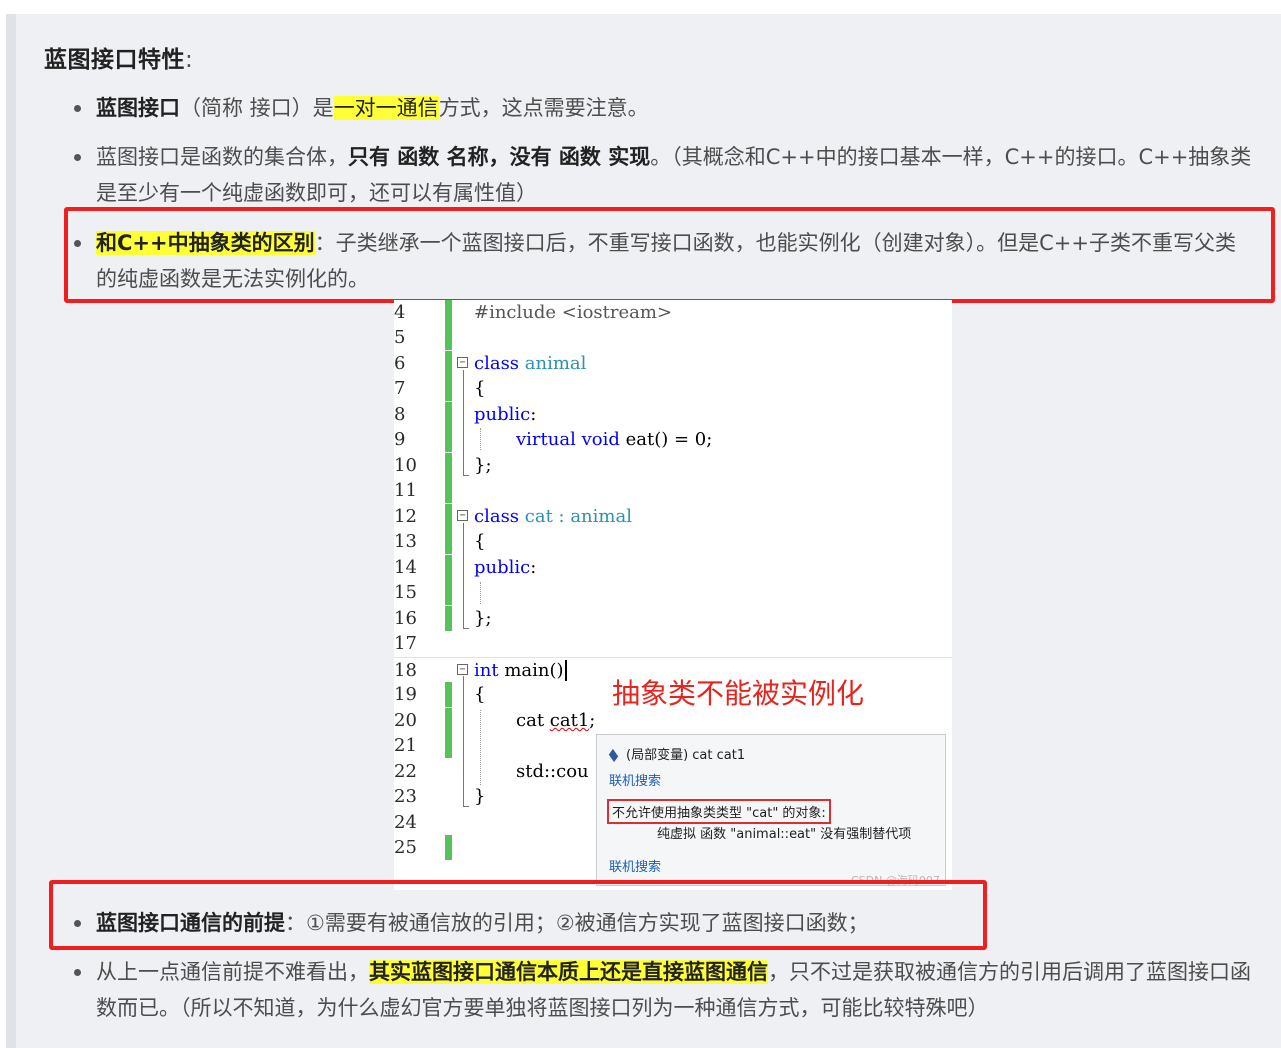  Describe the element at coordinates (575, 516) in the screenshot. I see `type-name: cat : animal` at that location.